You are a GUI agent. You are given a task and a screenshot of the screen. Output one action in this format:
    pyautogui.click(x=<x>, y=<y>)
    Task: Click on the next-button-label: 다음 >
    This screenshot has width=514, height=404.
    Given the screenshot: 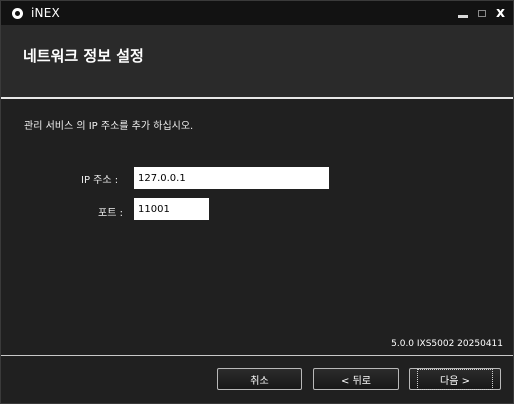 What is the action you would take?
    pyautogui.click(x=455, y=379)
    